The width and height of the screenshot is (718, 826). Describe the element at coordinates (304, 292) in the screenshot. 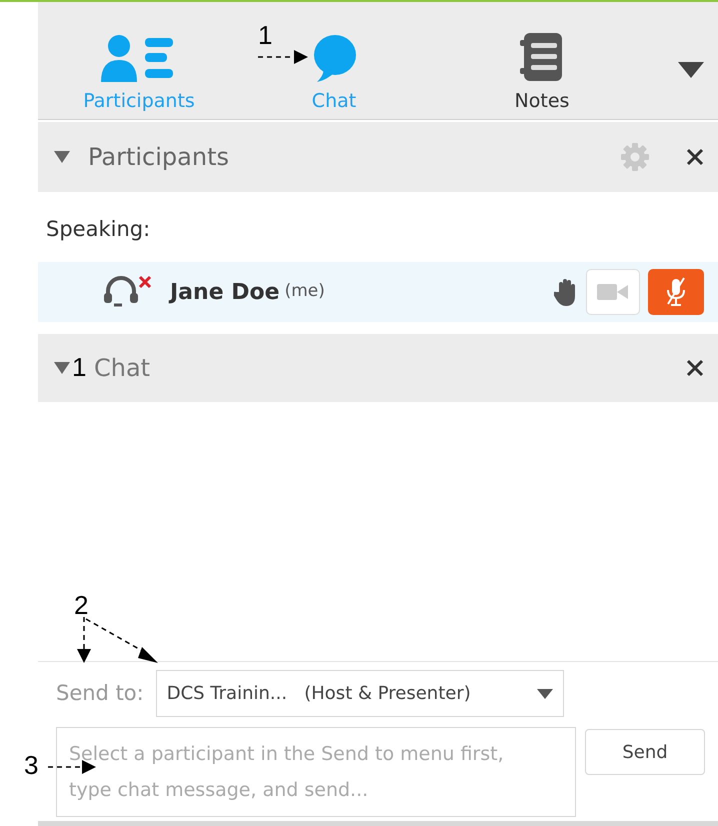

I see `participant-tag: (me)` at that location.